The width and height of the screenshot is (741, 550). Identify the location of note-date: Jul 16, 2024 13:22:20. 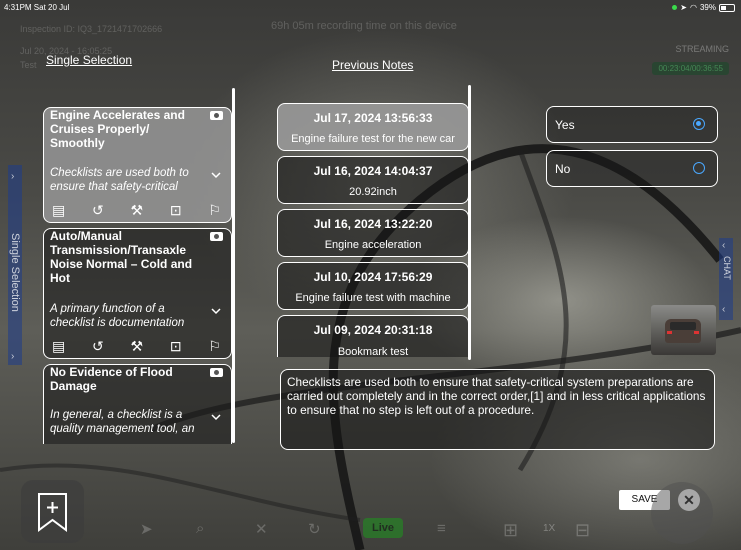
(373, 224).